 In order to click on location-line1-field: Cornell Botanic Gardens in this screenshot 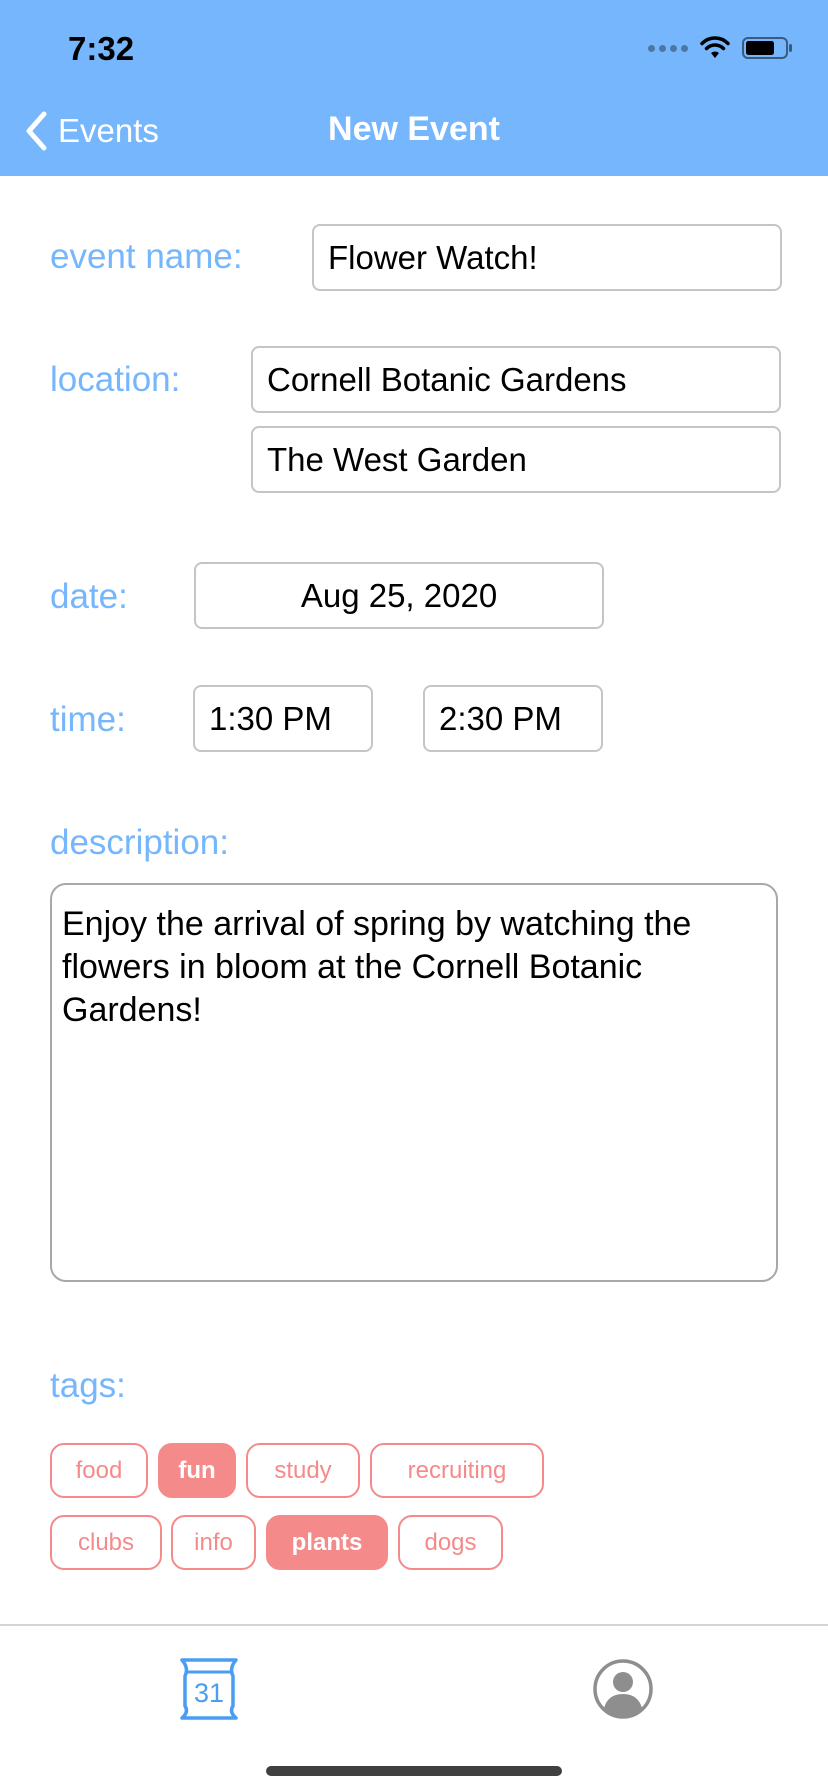, I will do `click(516, 379)`.